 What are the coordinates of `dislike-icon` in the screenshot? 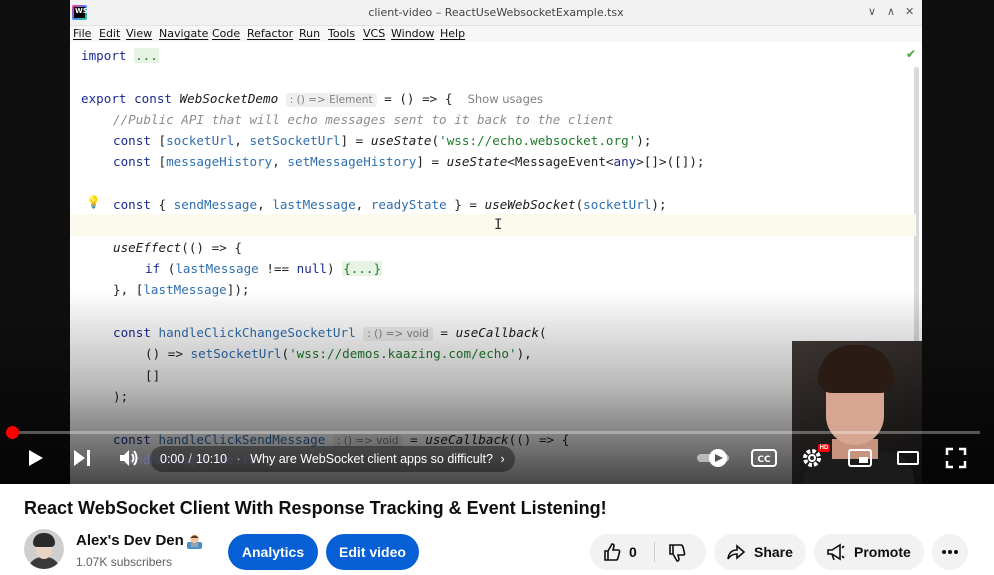 It's located at (677, 553).